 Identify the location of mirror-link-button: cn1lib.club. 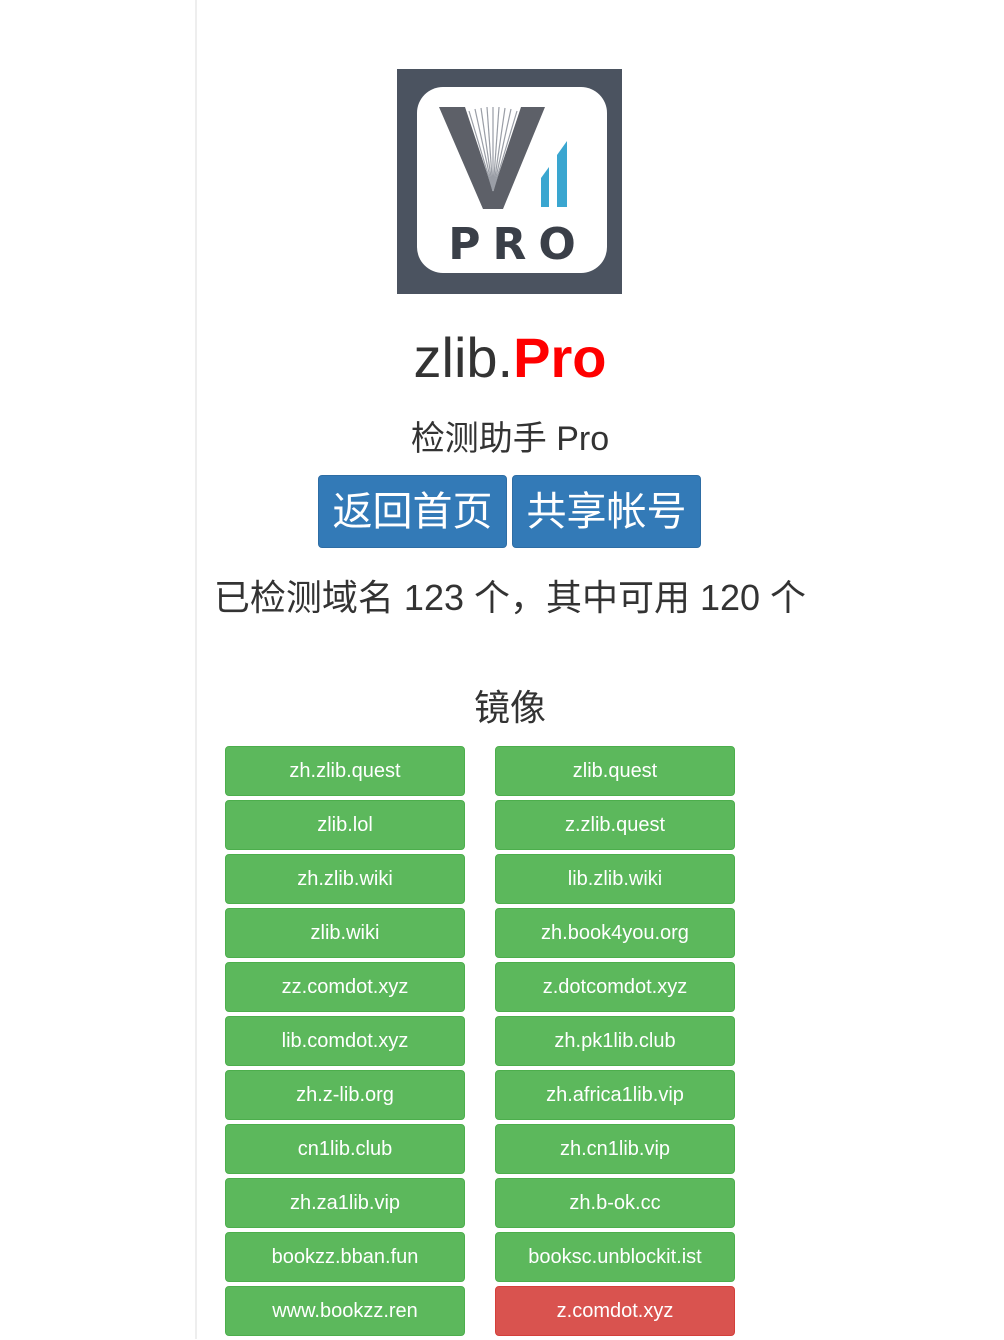
(345, 1149).